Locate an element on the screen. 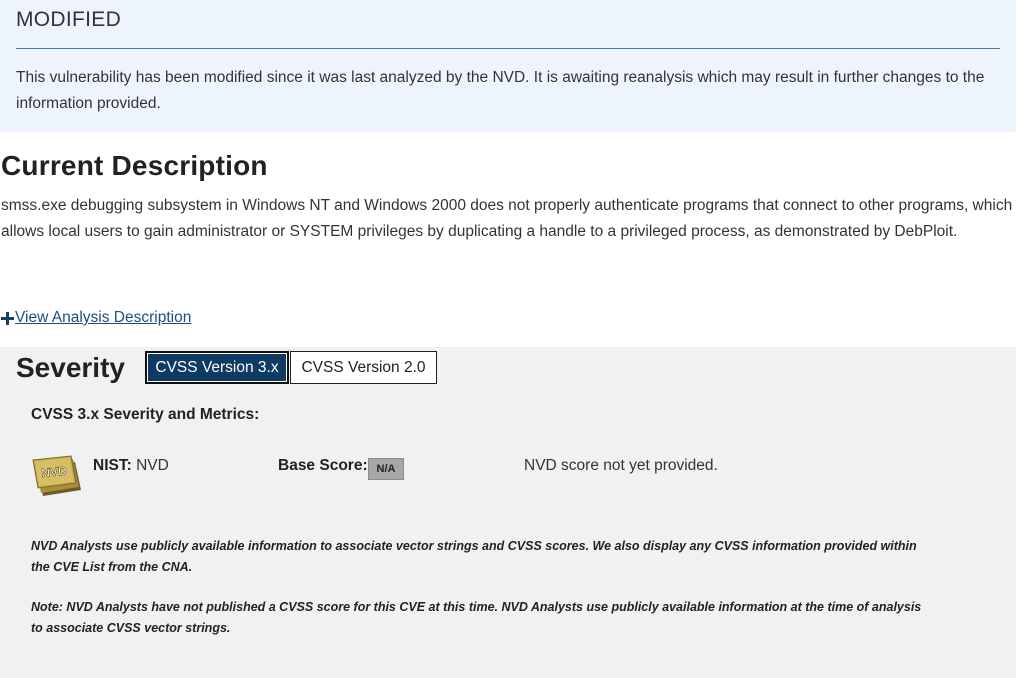 Image resolution: width=1024 pixels, height=678 pixels. nist-label: NIST: is located at coordinates (112, 465).